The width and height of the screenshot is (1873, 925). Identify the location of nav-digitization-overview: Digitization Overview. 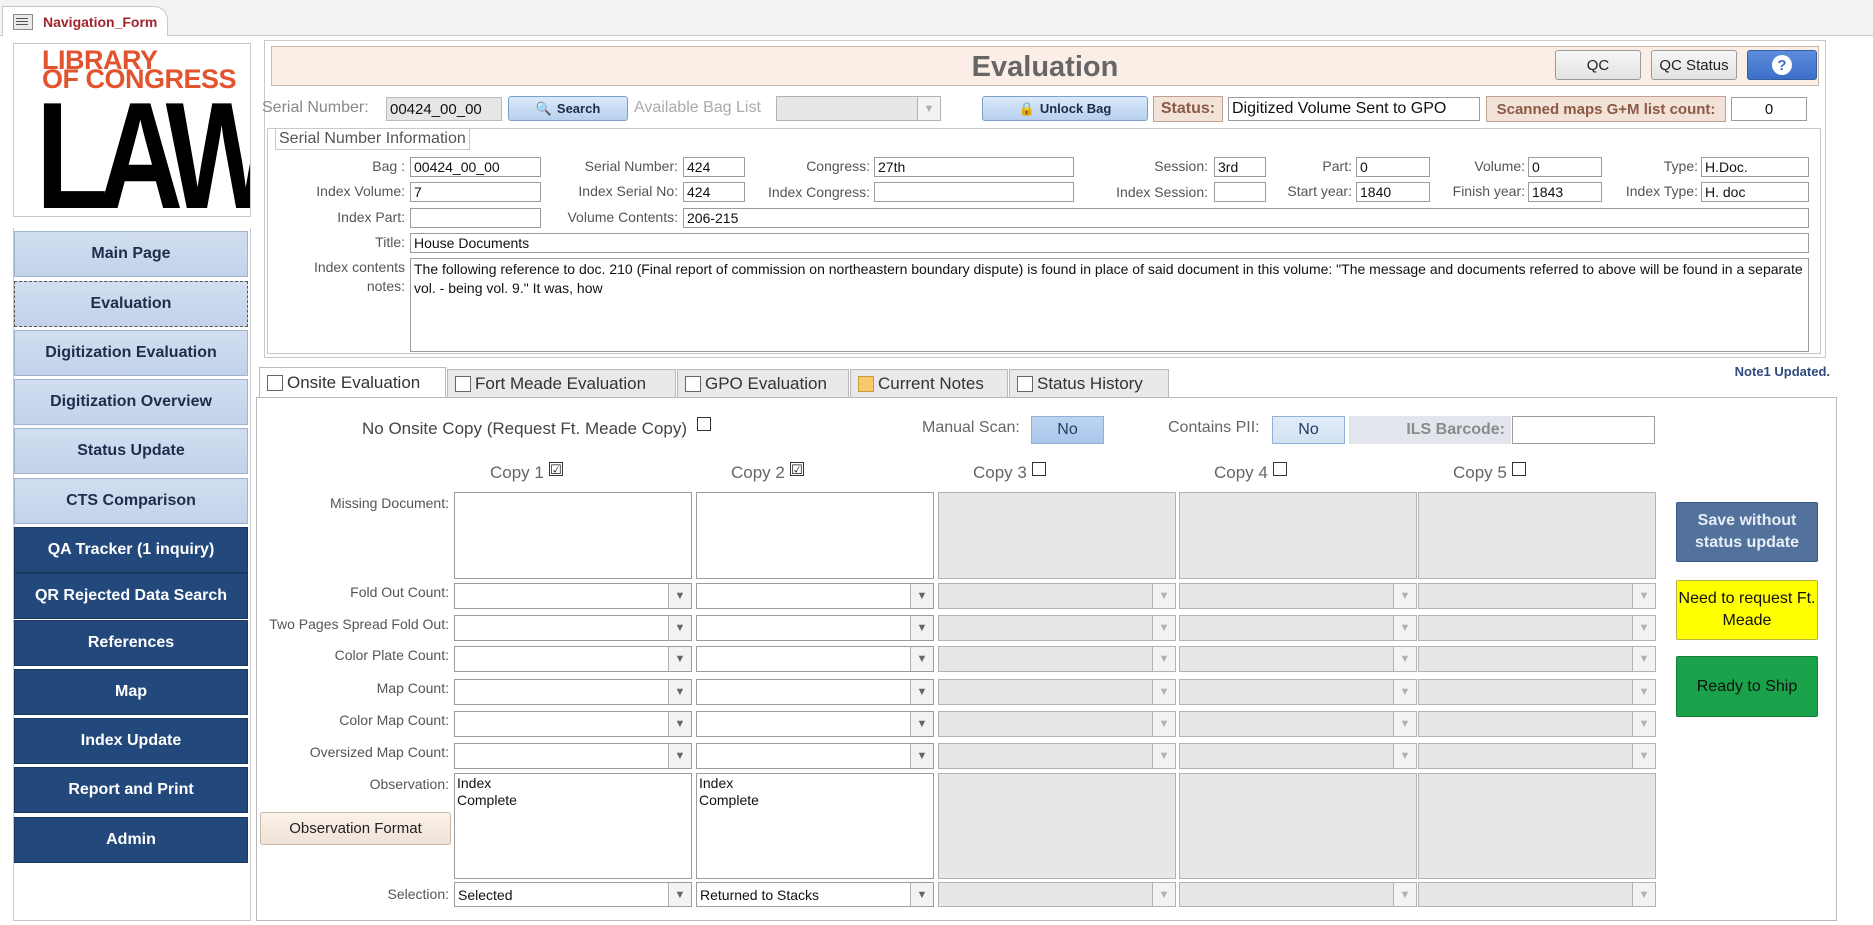
(131, 402).